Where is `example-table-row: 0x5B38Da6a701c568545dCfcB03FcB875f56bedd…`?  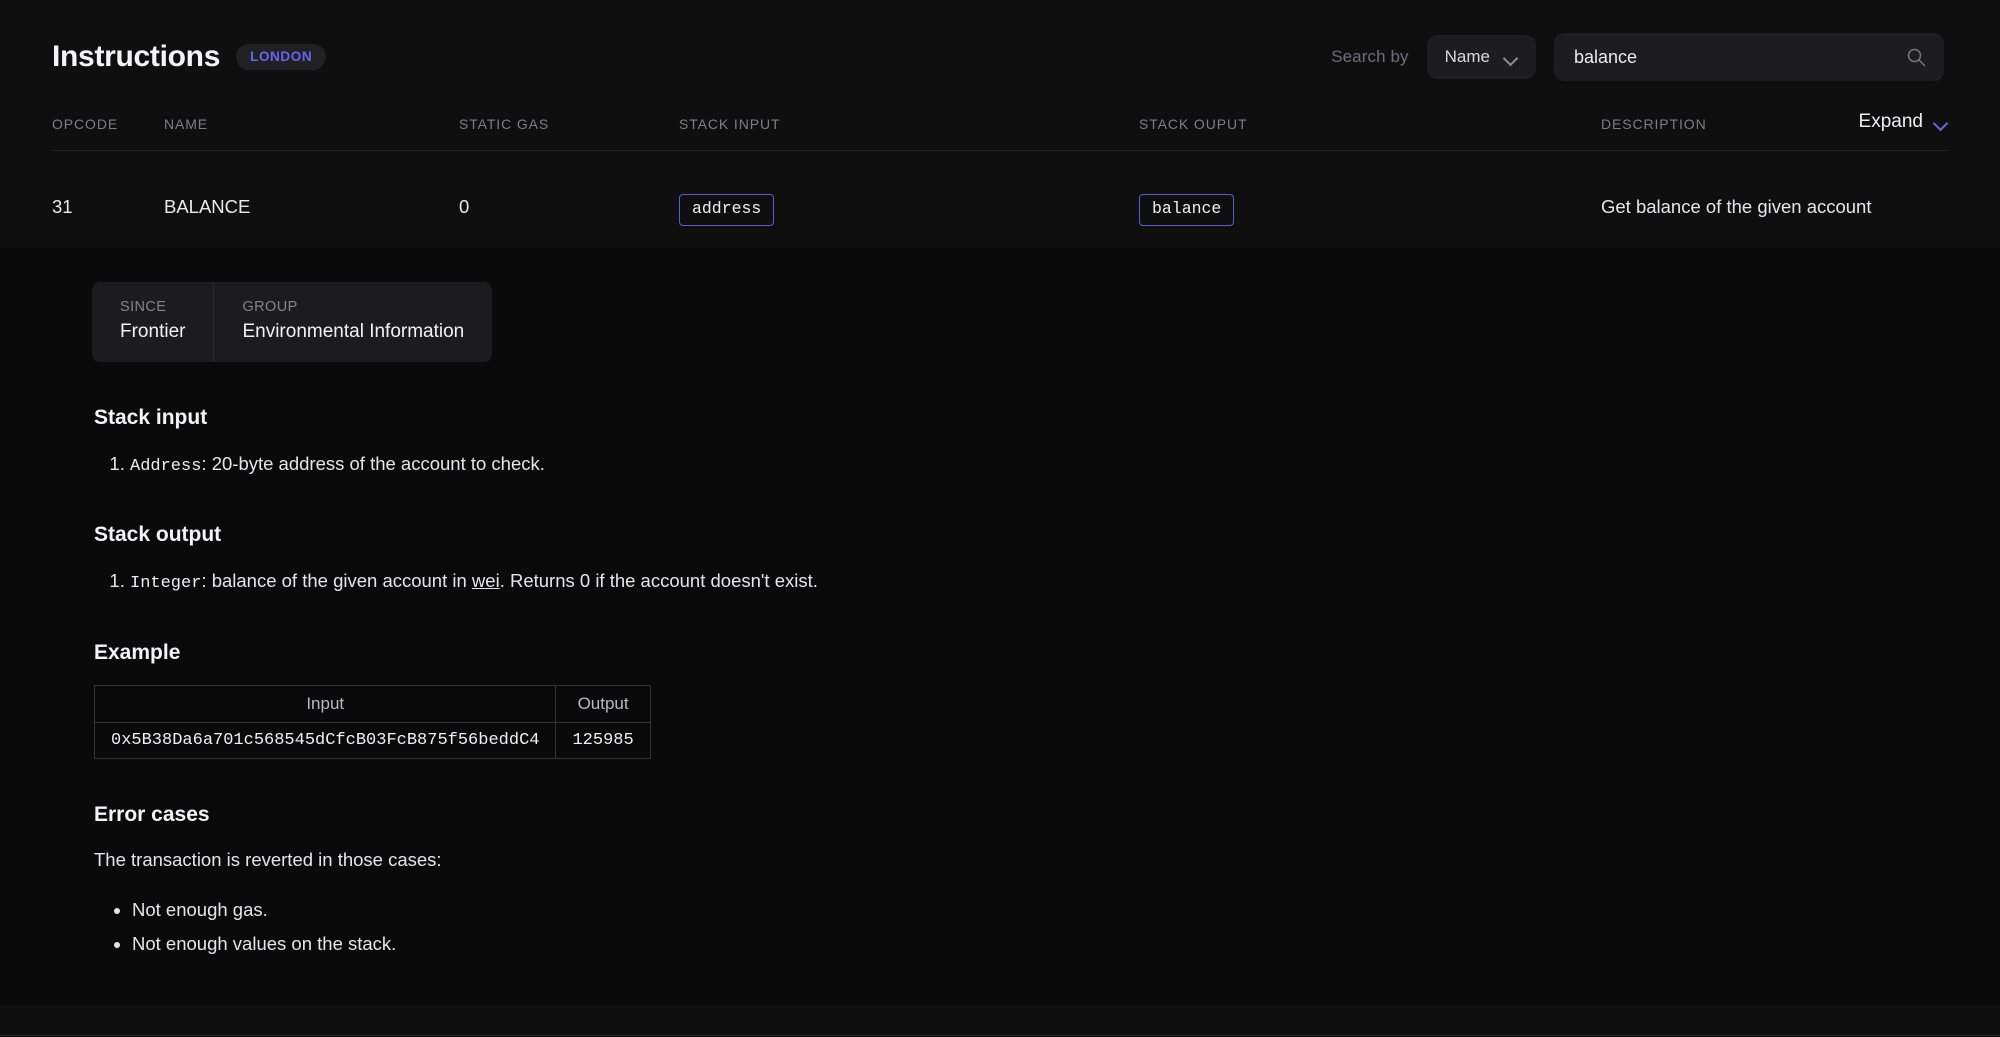 example-table-row: 0x5B38Da6a701c568545dCfcB03FcB875f56bedd… is located at coordinates (372, 740).